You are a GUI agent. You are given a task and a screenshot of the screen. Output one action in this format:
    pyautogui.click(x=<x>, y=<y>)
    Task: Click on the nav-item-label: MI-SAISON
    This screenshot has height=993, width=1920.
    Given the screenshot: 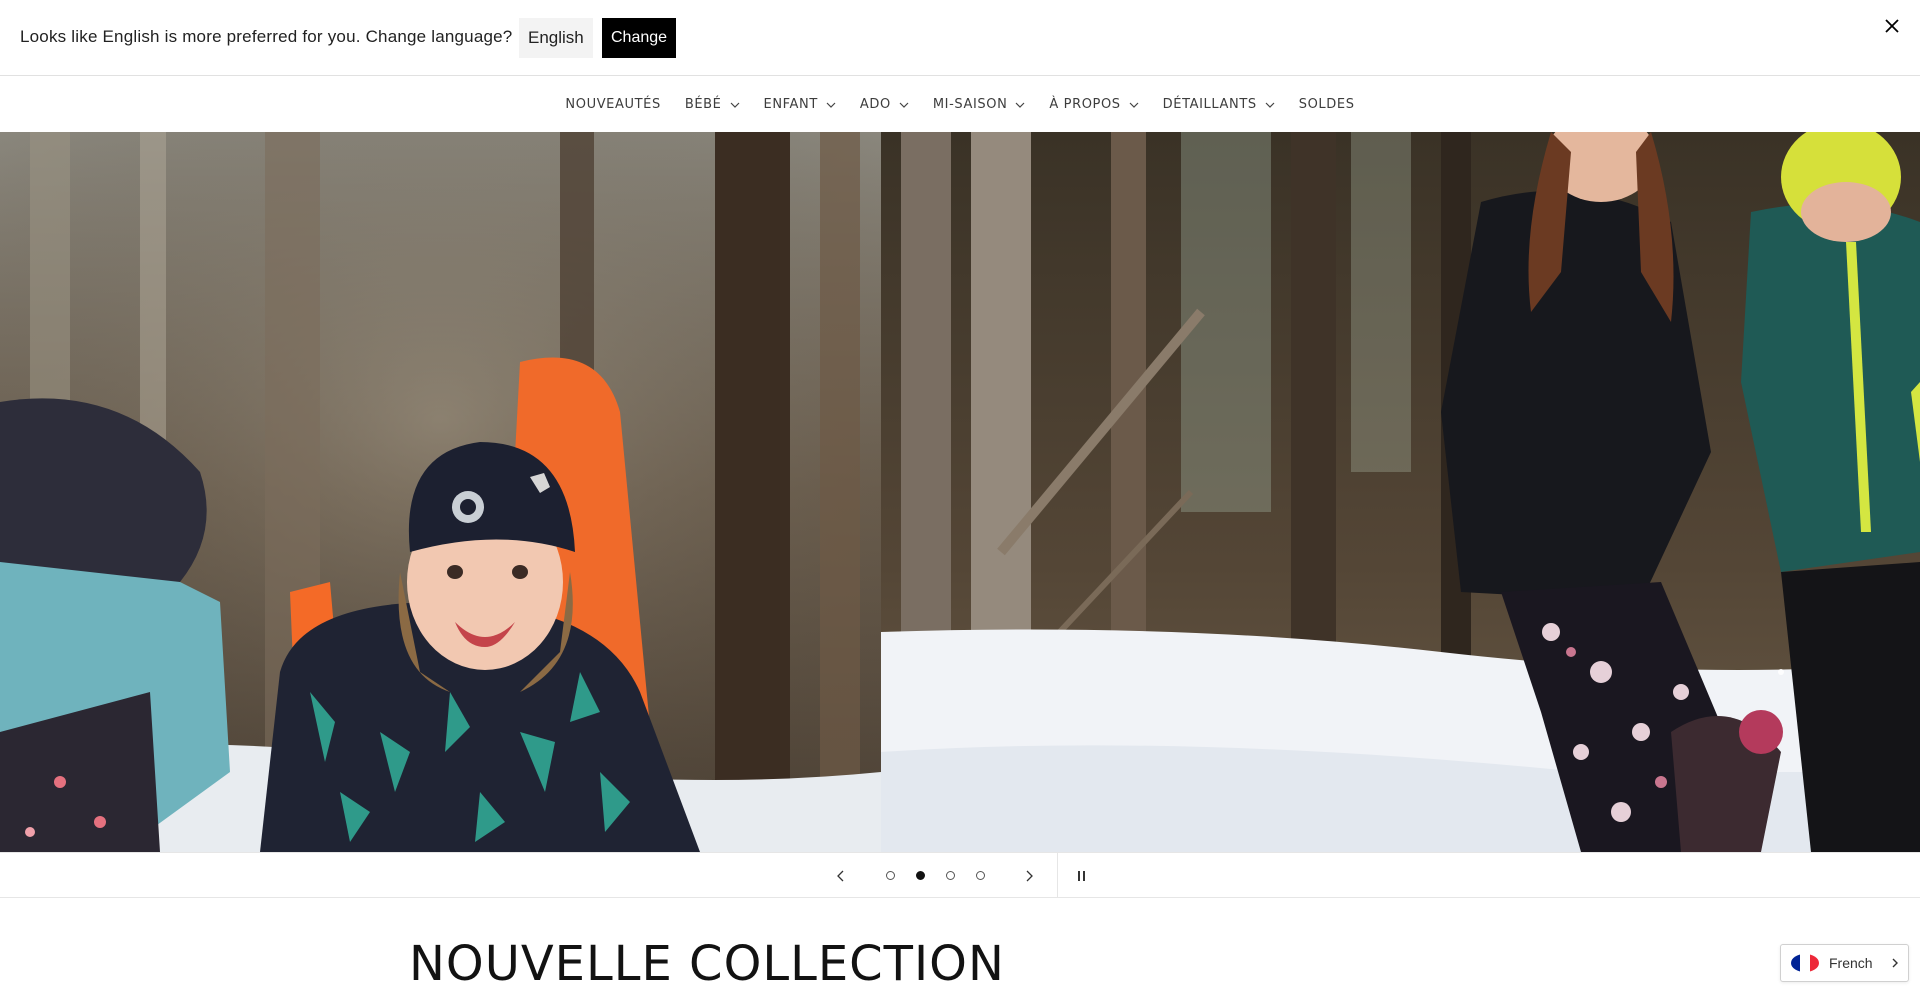 What is the action you would take?
    pyautogui.click(x=970, y=104)
    